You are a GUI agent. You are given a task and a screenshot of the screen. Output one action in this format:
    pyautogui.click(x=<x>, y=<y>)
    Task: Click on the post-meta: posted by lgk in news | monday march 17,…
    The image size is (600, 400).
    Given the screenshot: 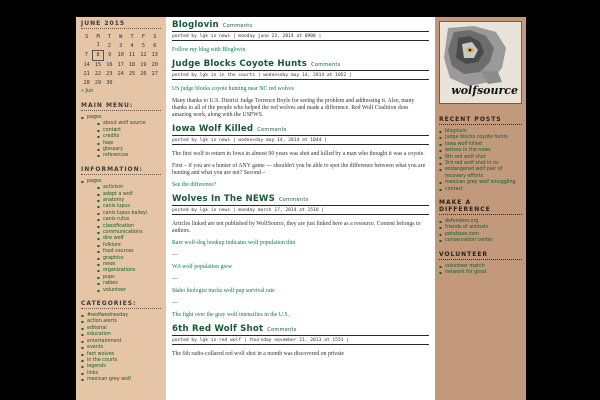 What is the action you would take?
    pyautogui.click(x=300, y=210)
    